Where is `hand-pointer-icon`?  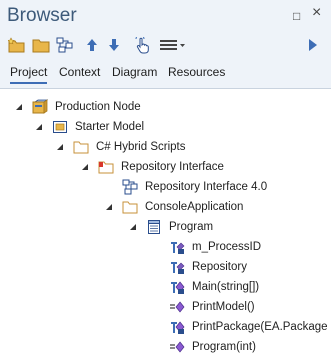
hand-pointer-icon is located at coordinates (143, 45).